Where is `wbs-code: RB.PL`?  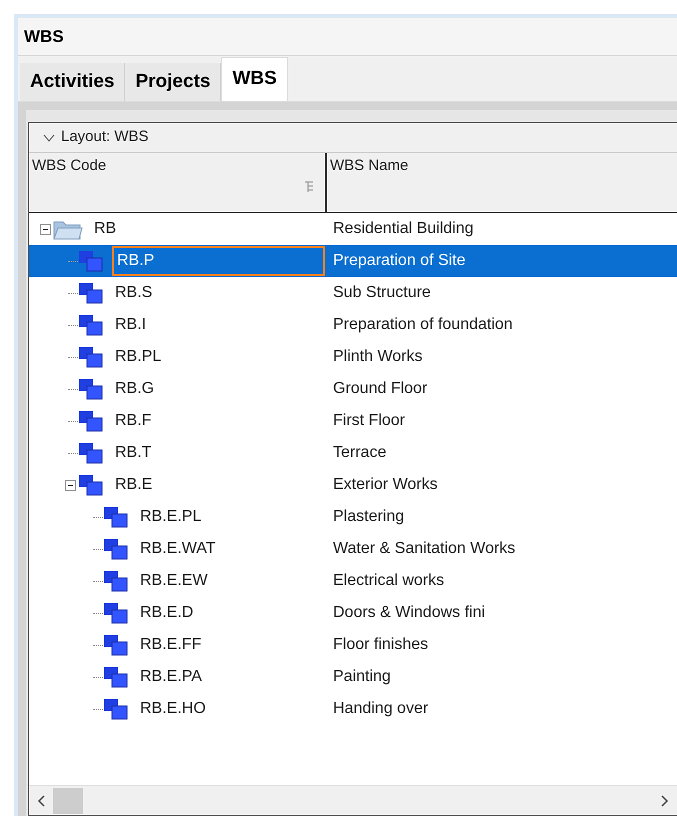 wbs-code: RB.PL is located at coordinates (138, 357).